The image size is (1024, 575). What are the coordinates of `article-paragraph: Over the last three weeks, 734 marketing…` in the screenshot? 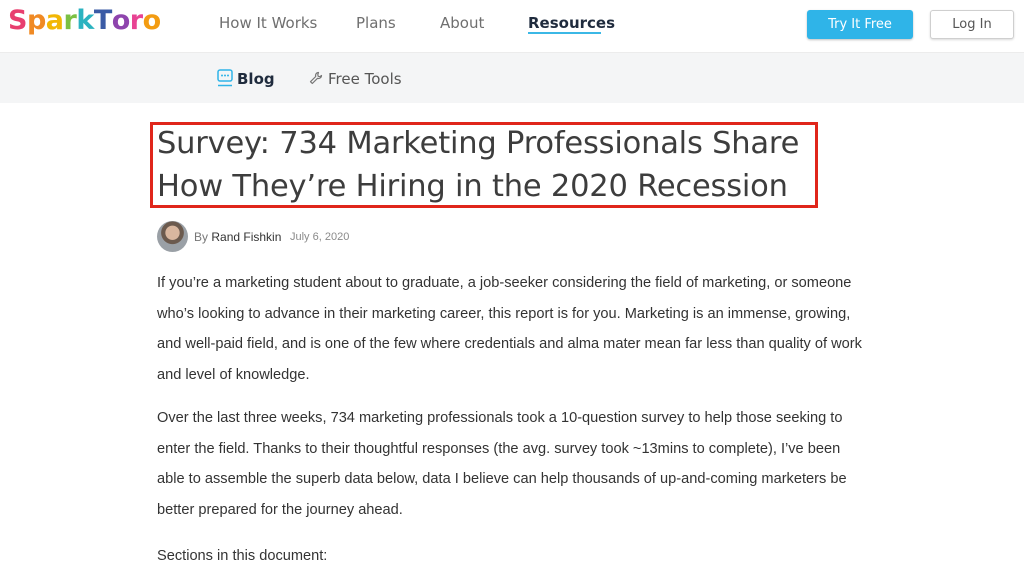 It's located at (502, 464).